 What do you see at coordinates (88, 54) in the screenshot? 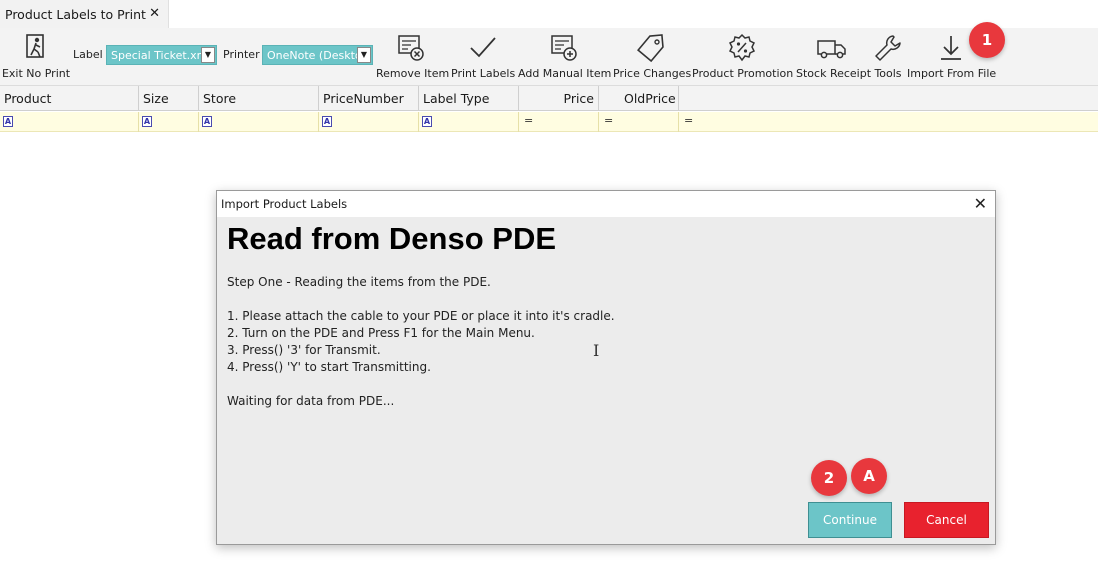
I see `label-field-label: Label` at bounding box center [88, 54].